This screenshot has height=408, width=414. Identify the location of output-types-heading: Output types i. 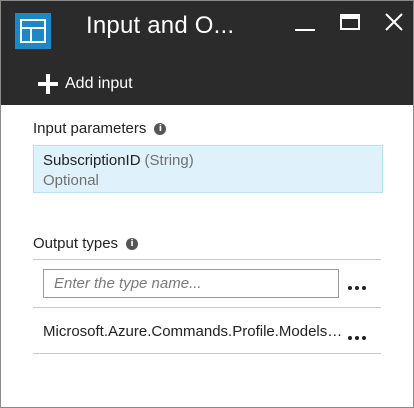
(86, 243).